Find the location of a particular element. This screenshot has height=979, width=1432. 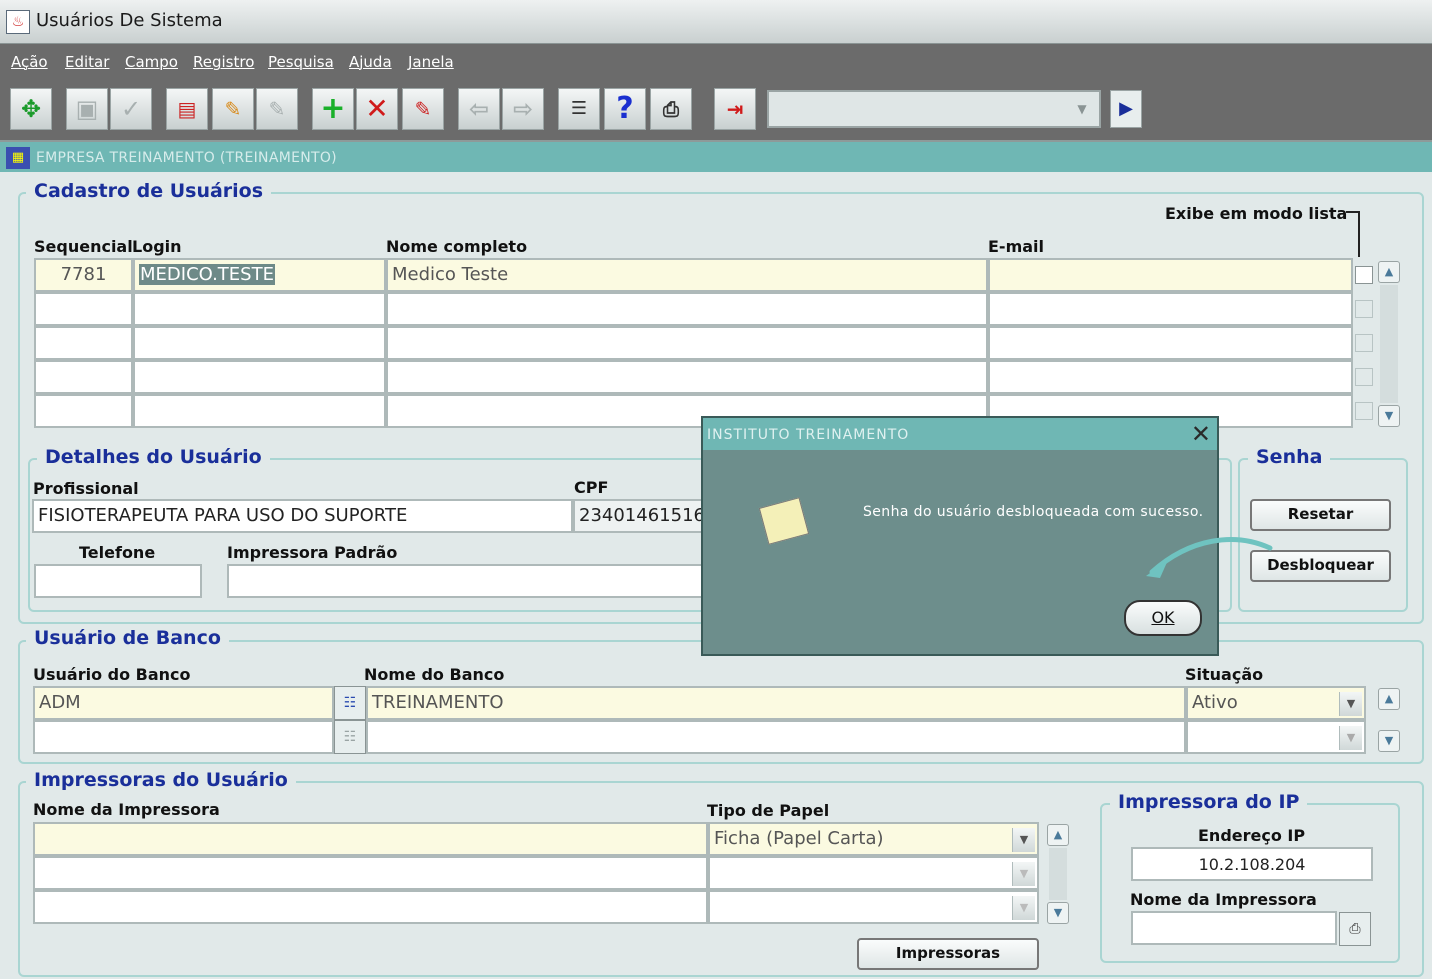

impressoras-title: Impressoras do Usuário is located at coordinates (161, 780).